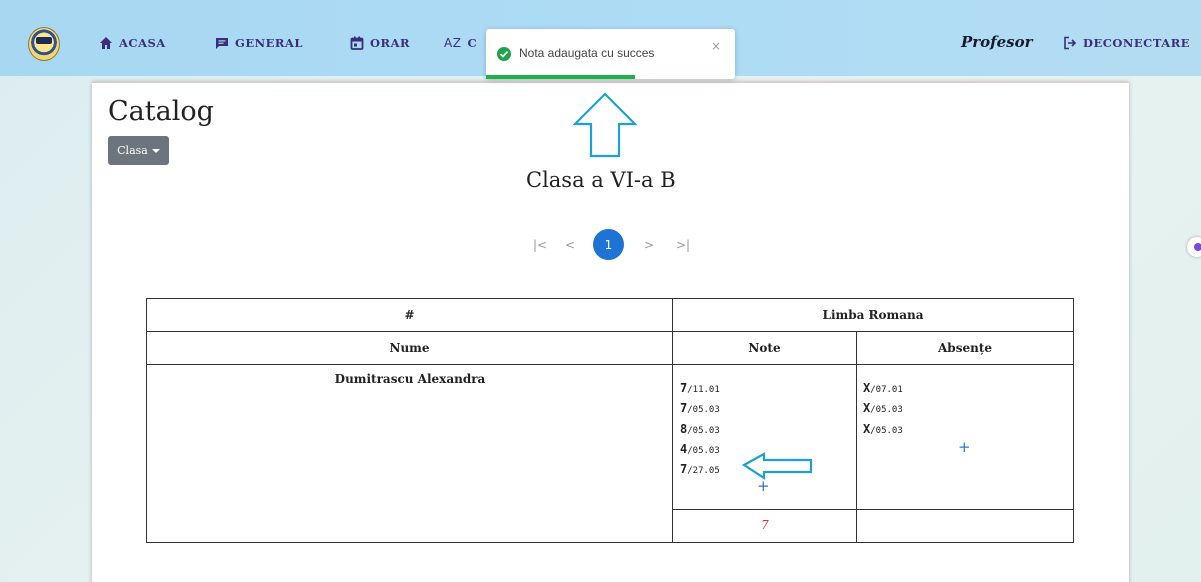 This screenshot has height=582, width=1201. What do you see at coordinates (410, 348) in the screenshot?
I see `name-header: Nume` at bounding box center [410, 348].